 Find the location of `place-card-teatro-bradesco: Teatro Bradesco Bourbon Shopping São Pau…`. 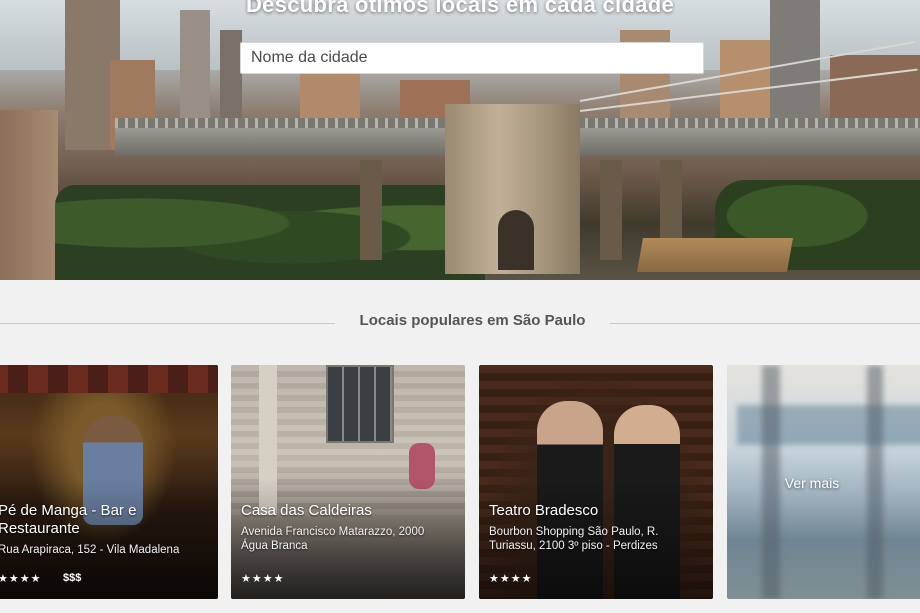

place-card-teatro-bradesco: Teatro Bradesco Bourbon Shopping São Pau… is located at coordinates (596, 482).